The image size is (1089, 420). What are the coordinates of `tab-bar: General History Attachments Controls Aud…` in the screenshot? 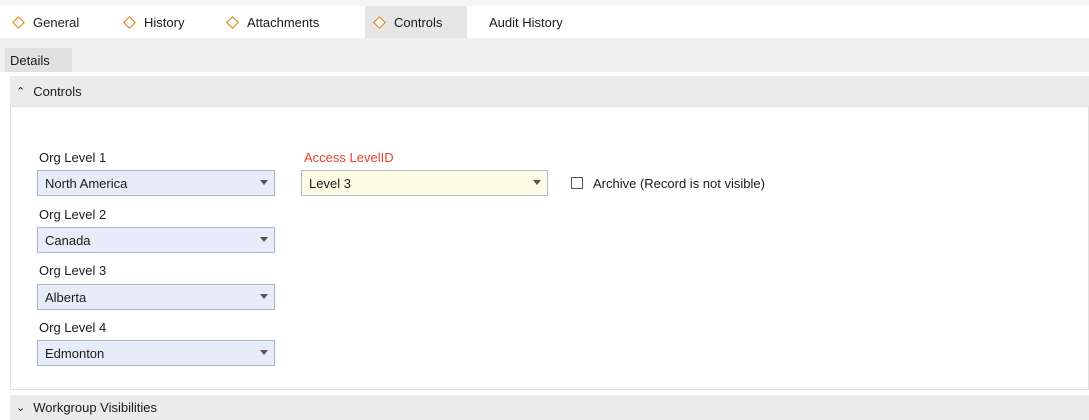 It's located at (544, 19).